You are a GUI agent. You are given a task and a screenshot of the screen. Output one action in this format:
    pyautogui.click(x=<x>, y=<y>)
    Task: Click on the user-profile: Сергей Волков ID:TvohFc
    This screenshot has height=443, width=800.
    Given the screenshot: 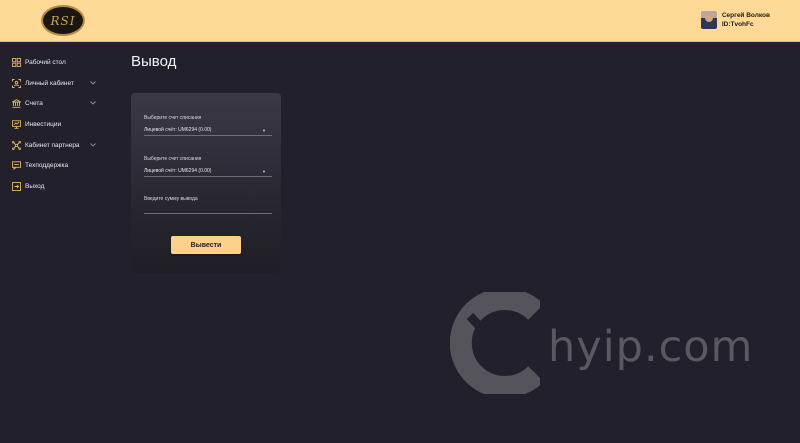 What is the action you would take?
    pyautogui.click(x=735, y=20)
    